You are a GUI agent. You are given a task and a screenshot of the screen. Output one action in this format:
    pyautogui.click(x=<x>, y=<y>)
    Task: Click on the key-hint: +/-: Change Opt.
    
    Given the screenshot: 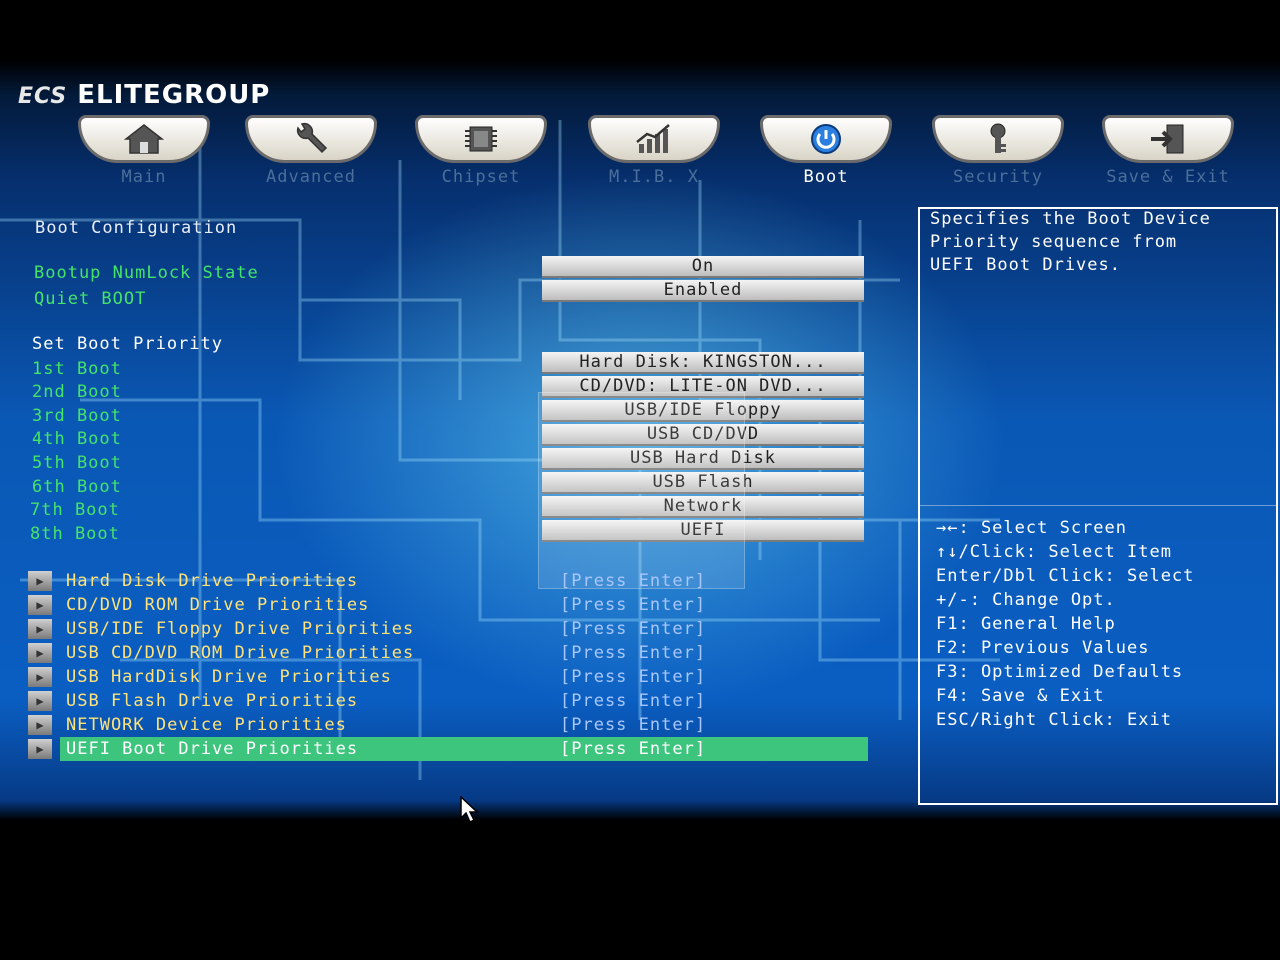 What is the action you would take?
    pyautogui.click(x=1026, y=600)
    